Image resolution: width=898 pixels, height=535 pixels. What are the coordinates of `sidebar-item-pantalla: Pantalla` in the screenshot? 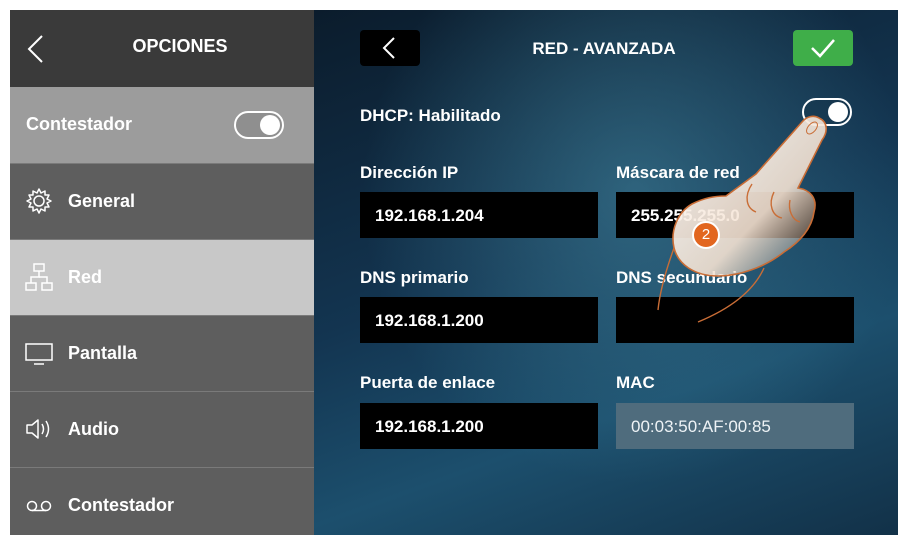 It's located at (162, 353).